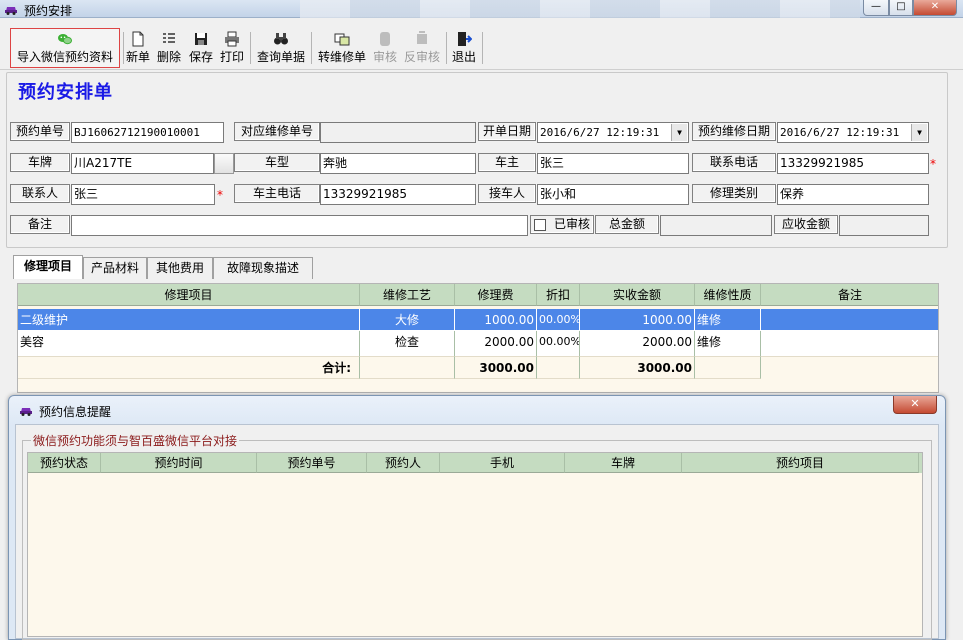 This screenshot has height=640, width=963. Describe the element at coordinates (421, 57) in the screenshot. I see `unapprove-label: 反审核` at that location.